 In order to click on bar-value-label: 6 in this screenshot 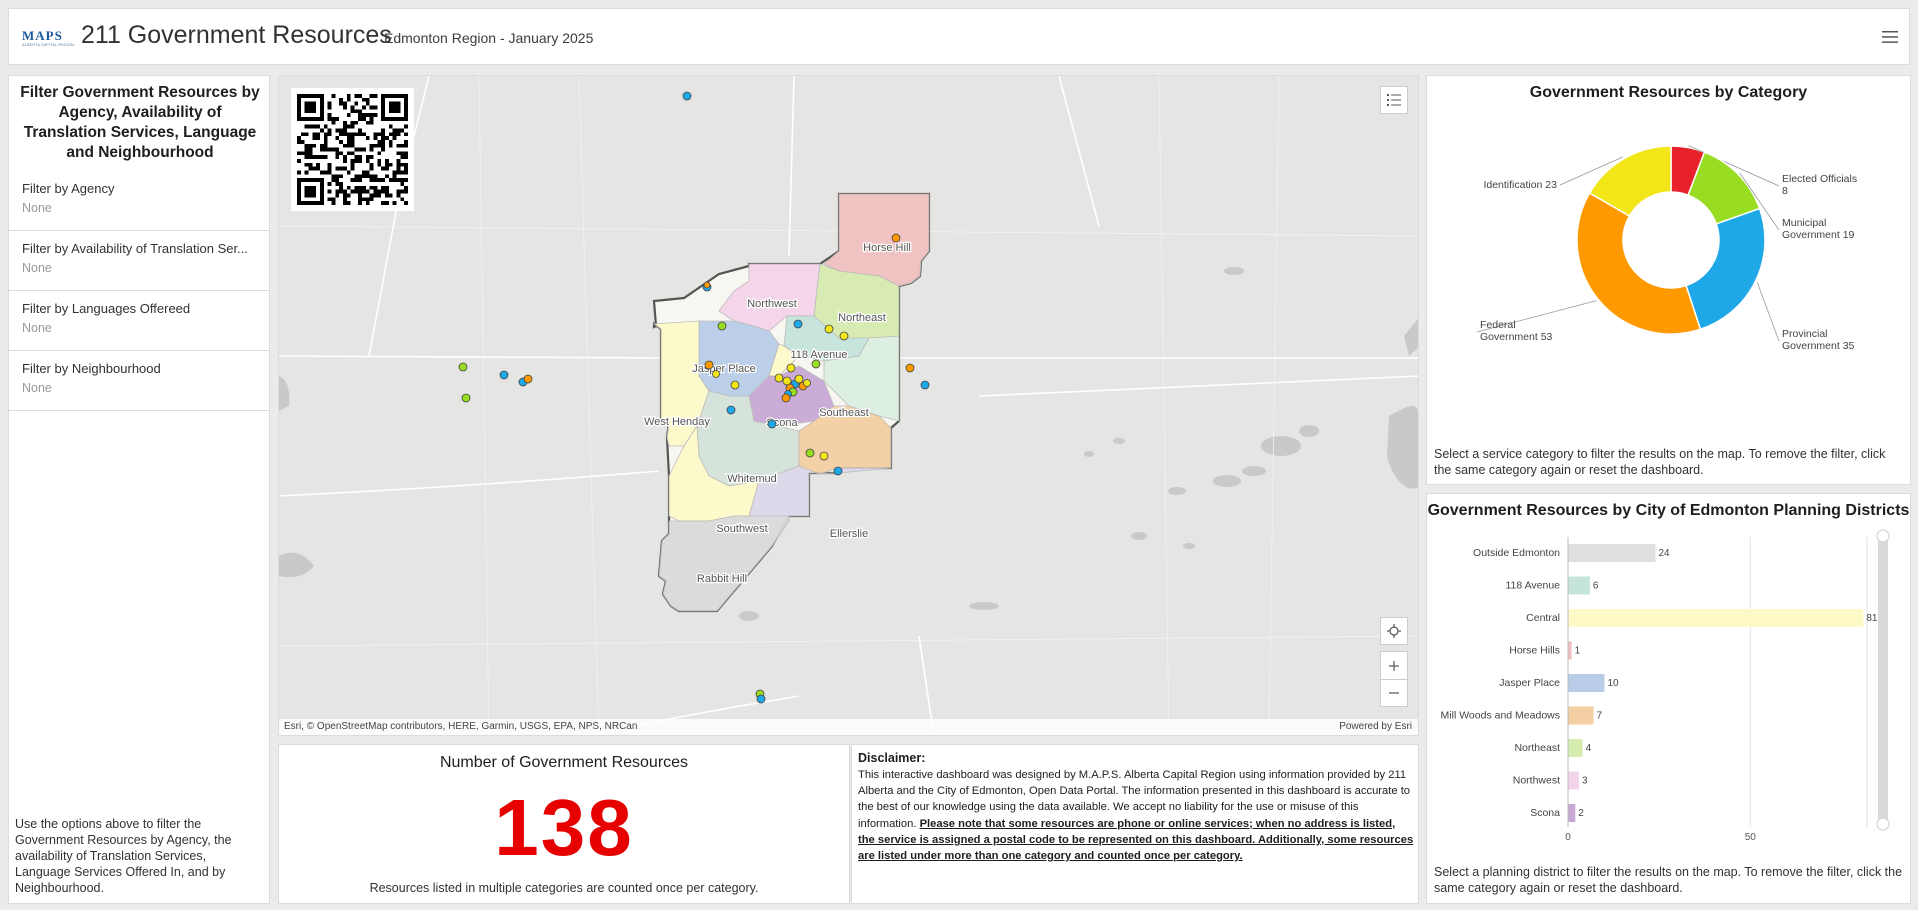, I will do `click(1596, 586)`.